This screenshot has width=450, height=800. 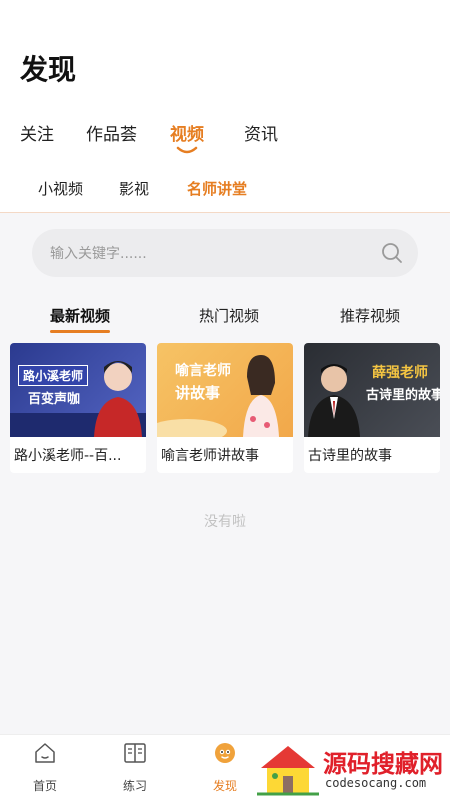 What do you see at coordinates (54, 399) in the screenshot?
I see `thumb-caption-2: 百变声咖` at bounding box center [54, 399].